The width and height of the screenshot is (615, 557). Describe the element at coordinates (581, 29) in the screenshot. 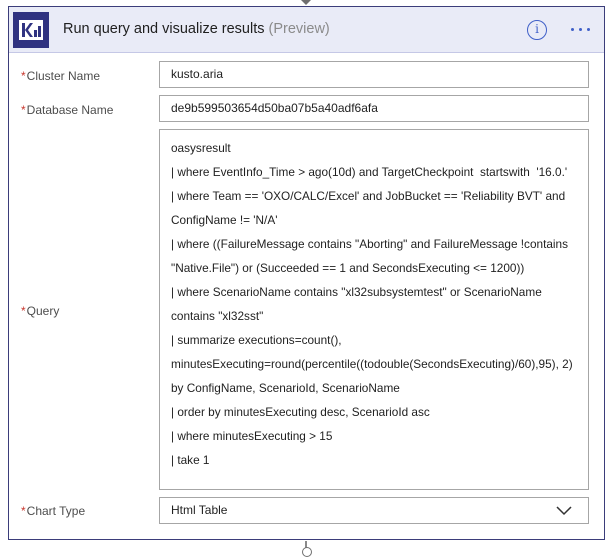

I see `more-options-icon` at that location.